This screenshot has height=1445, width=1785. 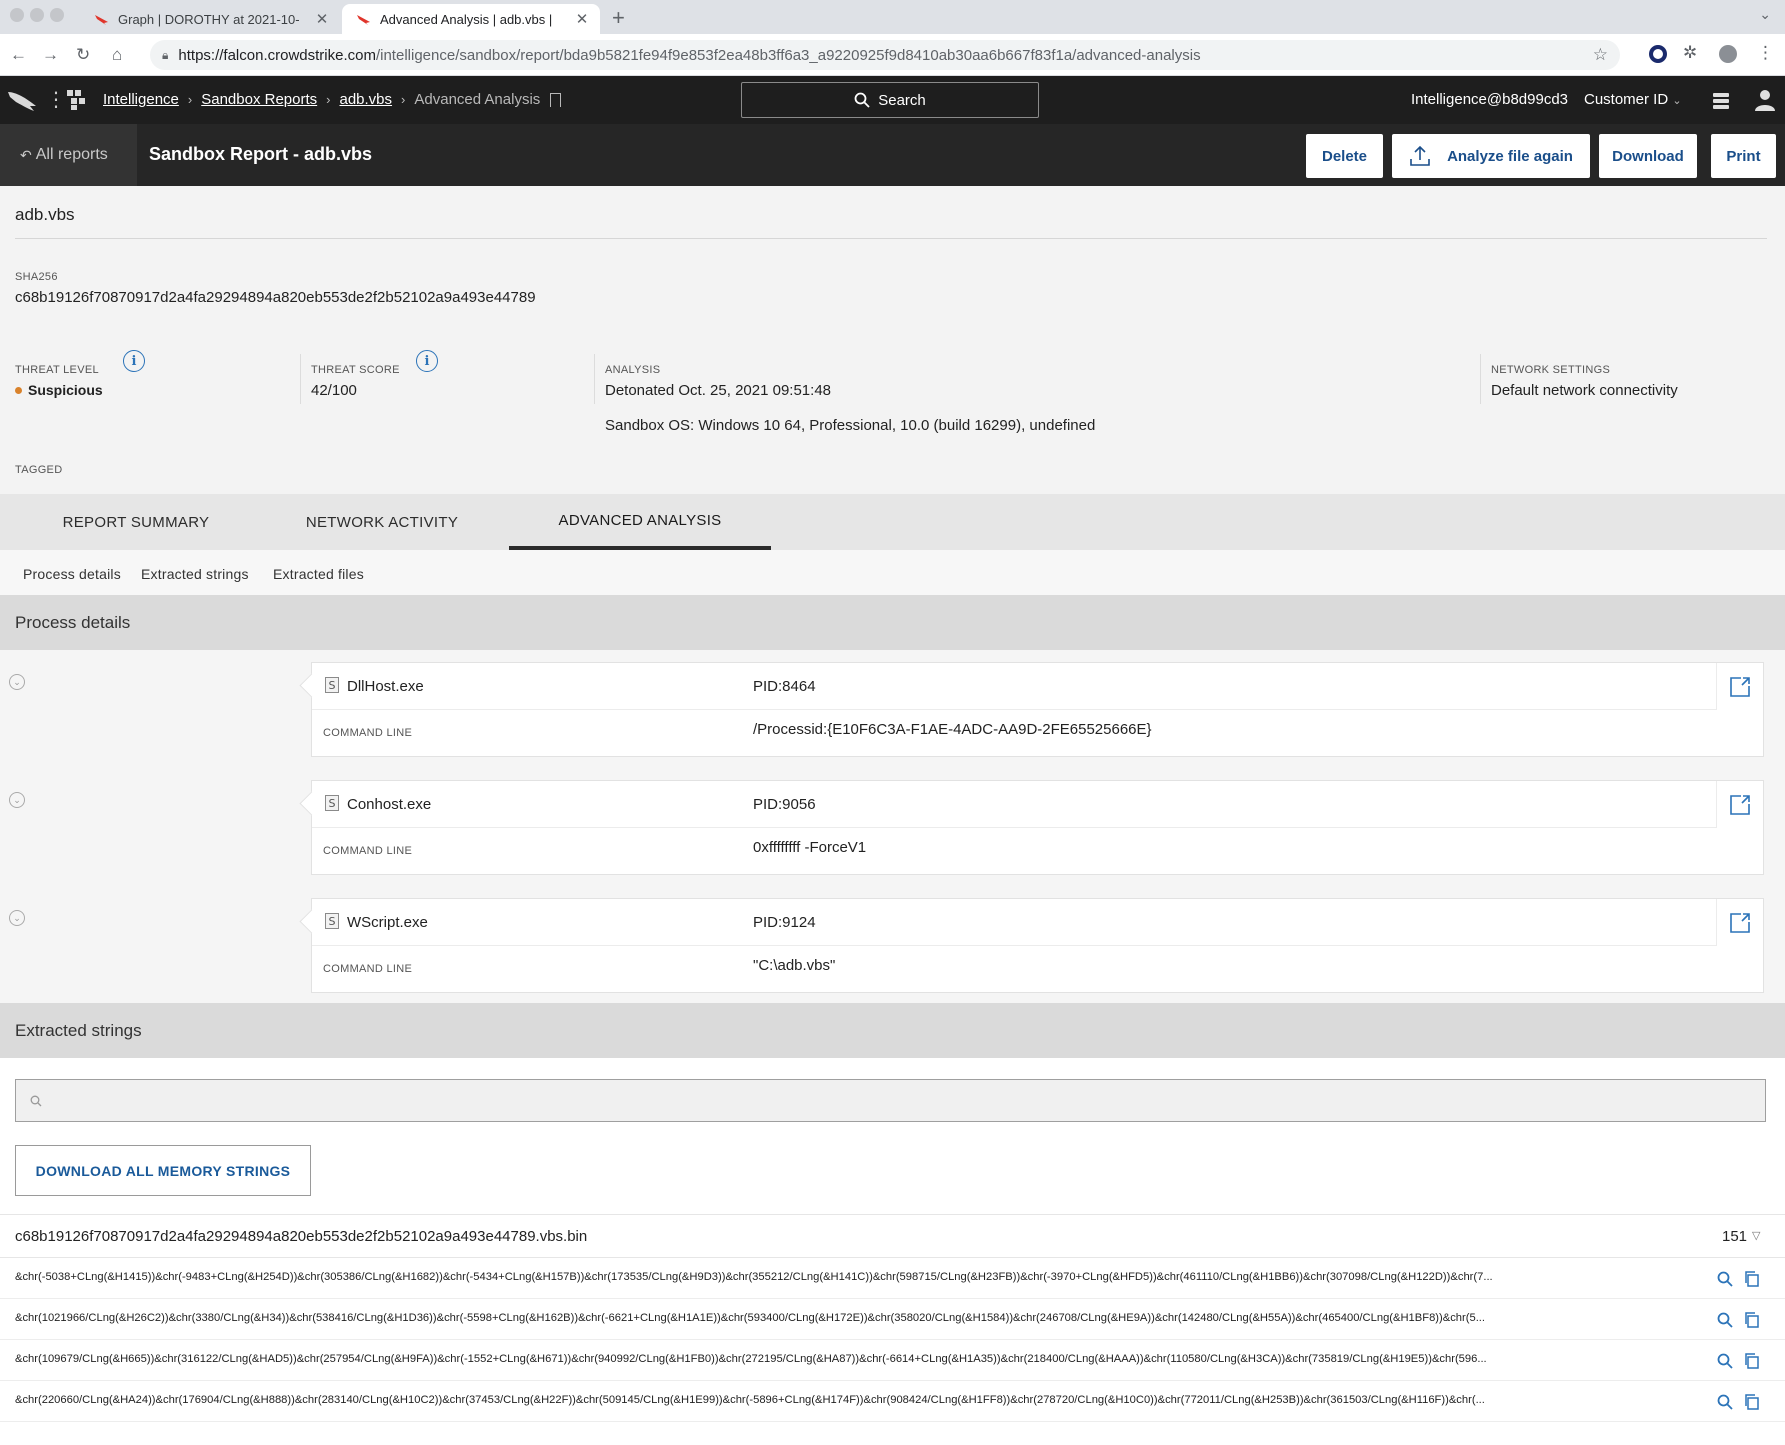 I want to click on open-external-icon, so click(x=1740, y=804).